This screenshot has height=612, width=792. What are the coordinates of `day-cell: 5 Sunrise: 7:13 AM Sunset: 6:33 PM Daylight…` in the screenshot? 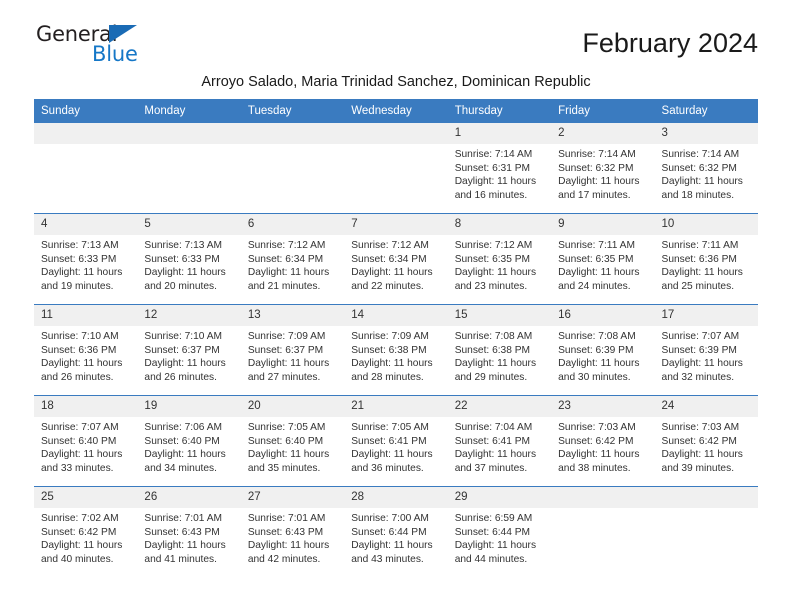 It's located at (189, 259).